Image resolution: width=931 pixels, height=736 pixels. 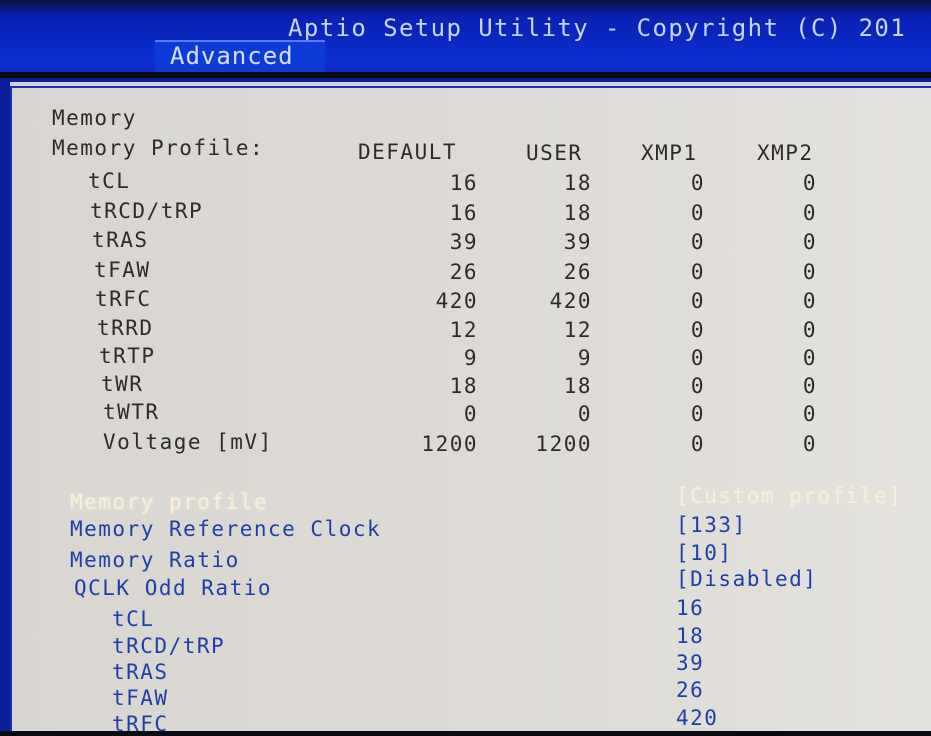 I want to click on memory-row-label: tRTP, so click(x=127, y=356).